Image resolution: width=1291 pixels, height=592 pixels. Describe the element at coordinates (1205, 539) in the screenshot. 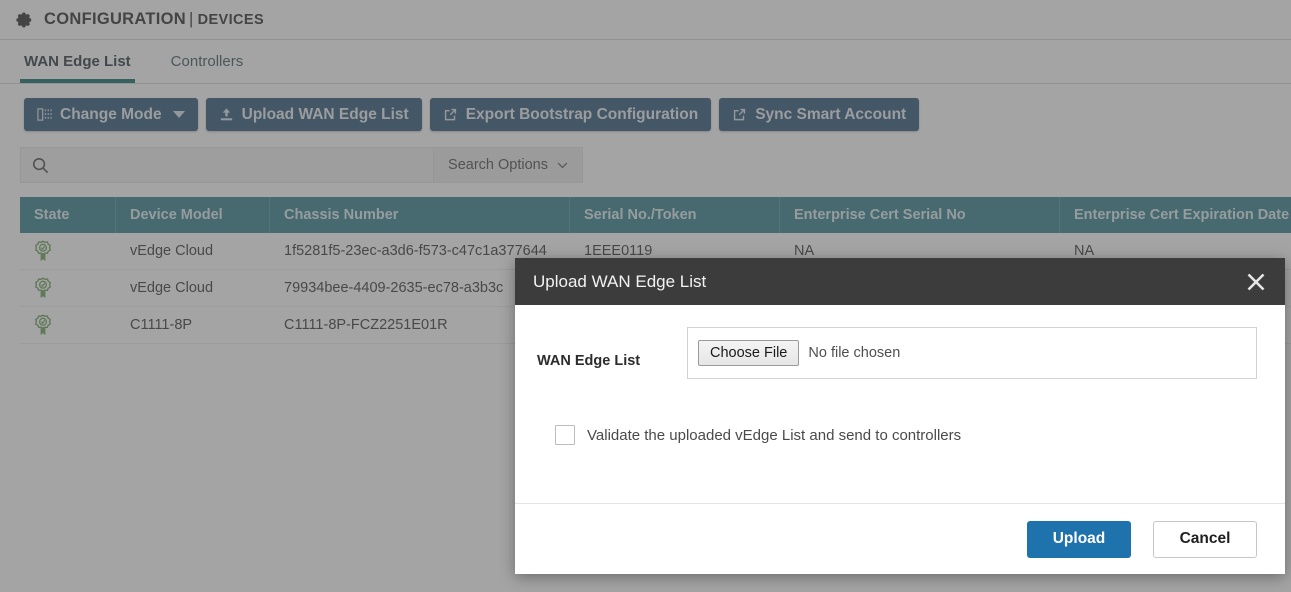

I see `cancel-button: Cancel` at that location.